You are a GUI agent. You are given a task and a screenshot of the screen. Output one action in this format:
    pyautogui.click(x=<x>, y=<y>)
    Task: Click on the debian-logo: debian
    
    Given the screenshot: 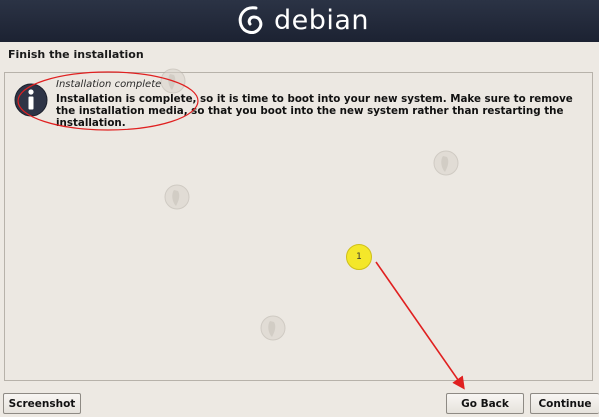 What is the action you would take?
    pyautogui.click(x=300, y=20)
    